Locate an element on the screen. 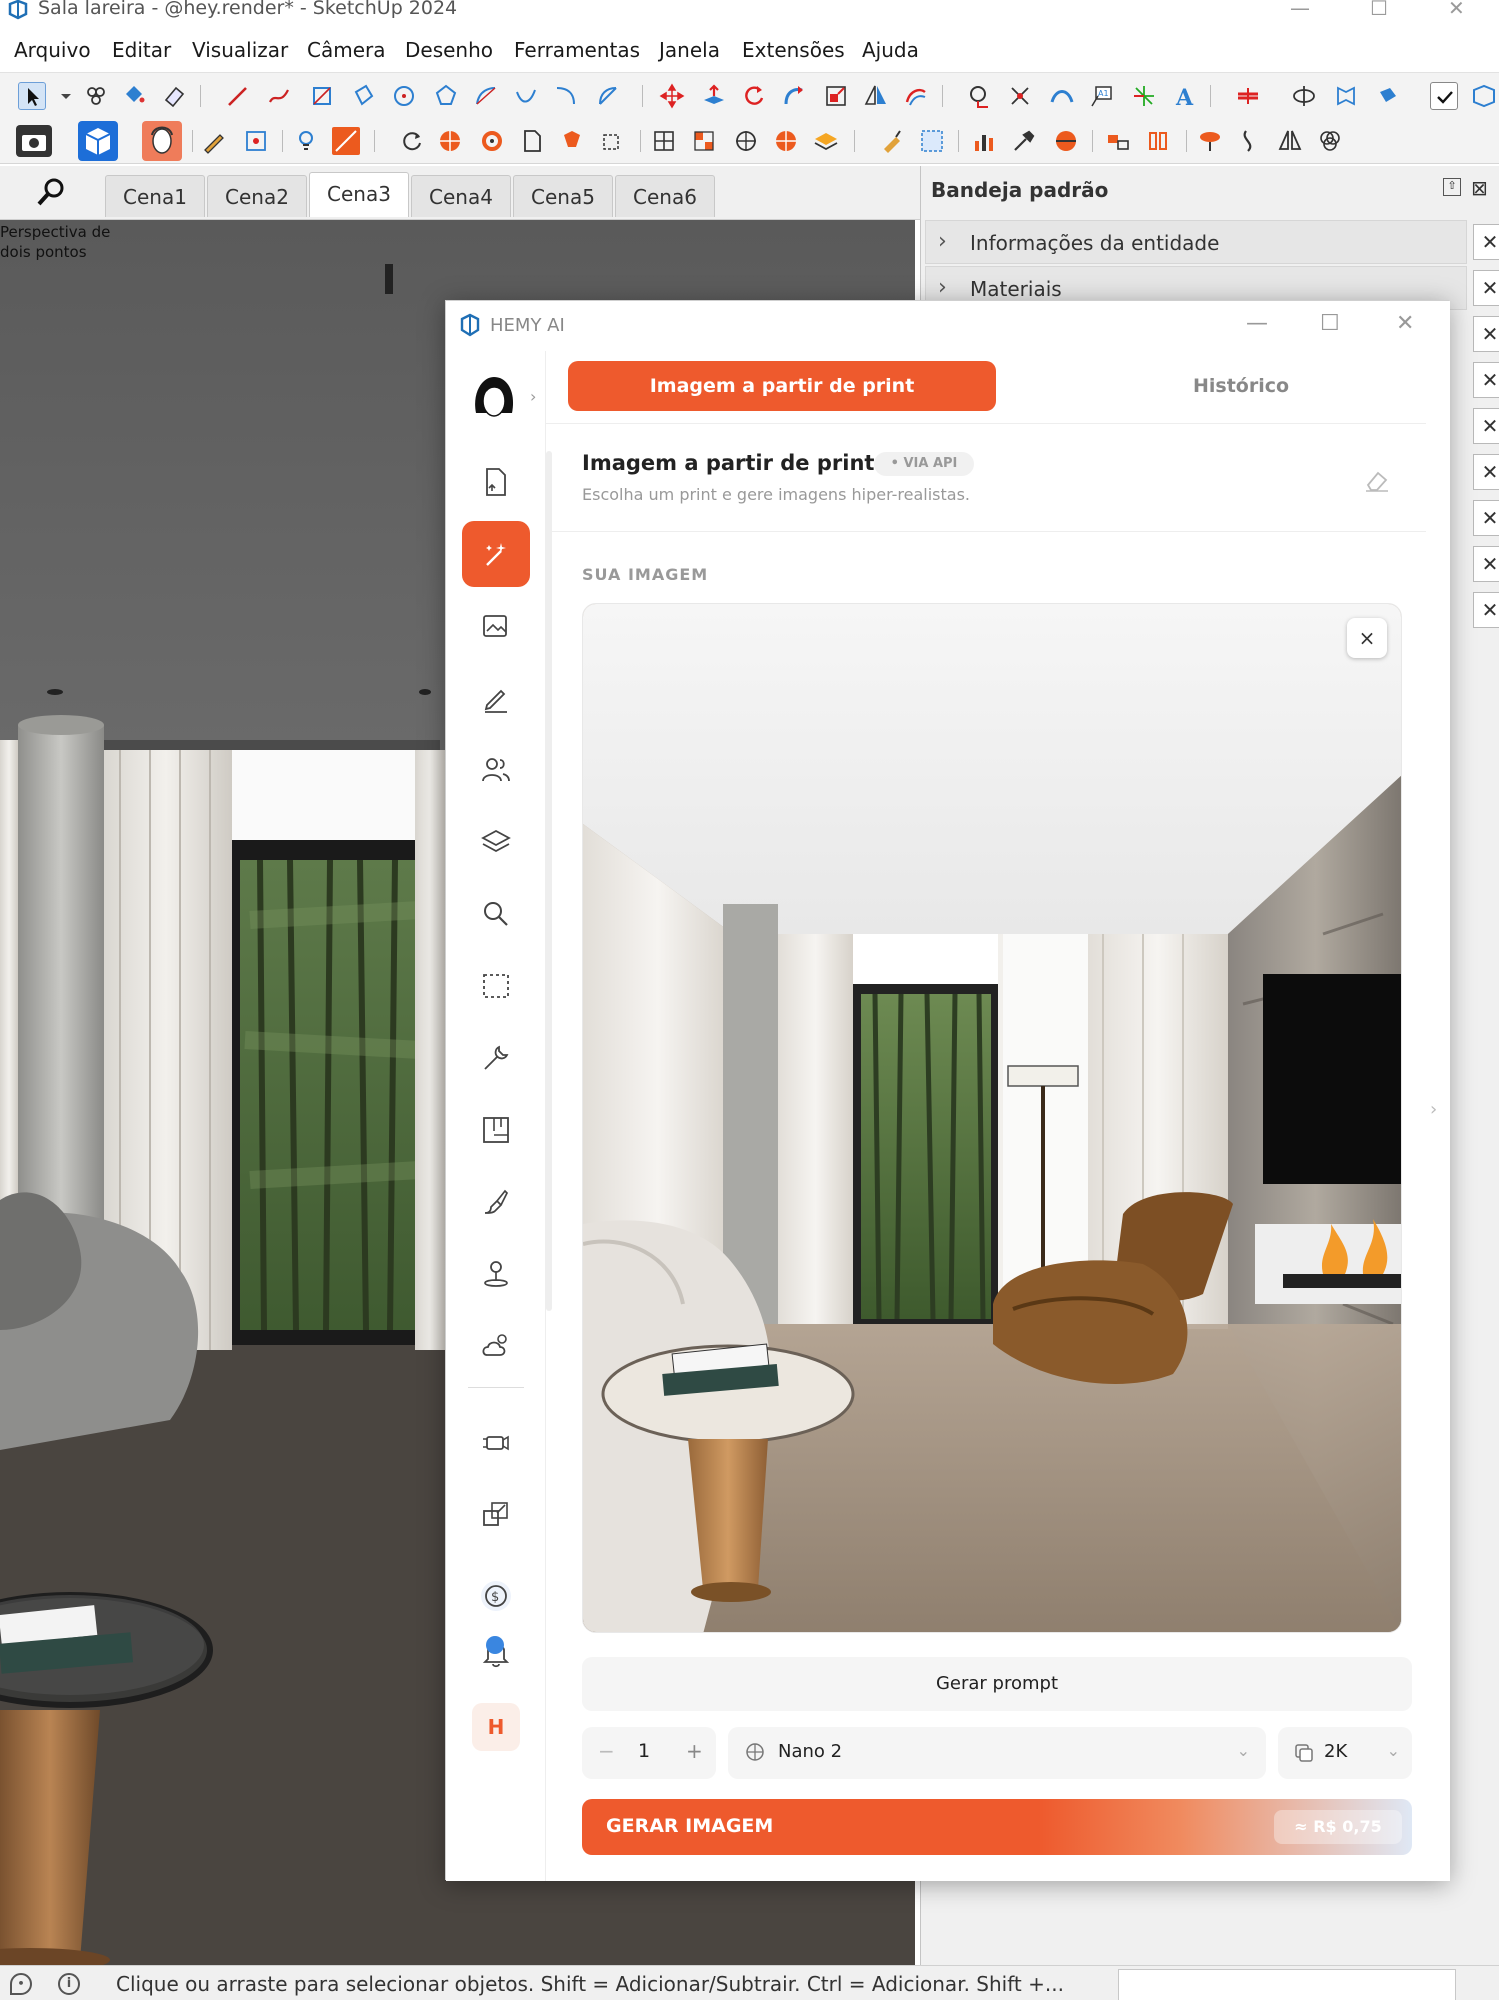 Image resolution: width=1499 pixels, height=2000 pixels. menu-desenho: Desenho is located at coordinates (449, 50).